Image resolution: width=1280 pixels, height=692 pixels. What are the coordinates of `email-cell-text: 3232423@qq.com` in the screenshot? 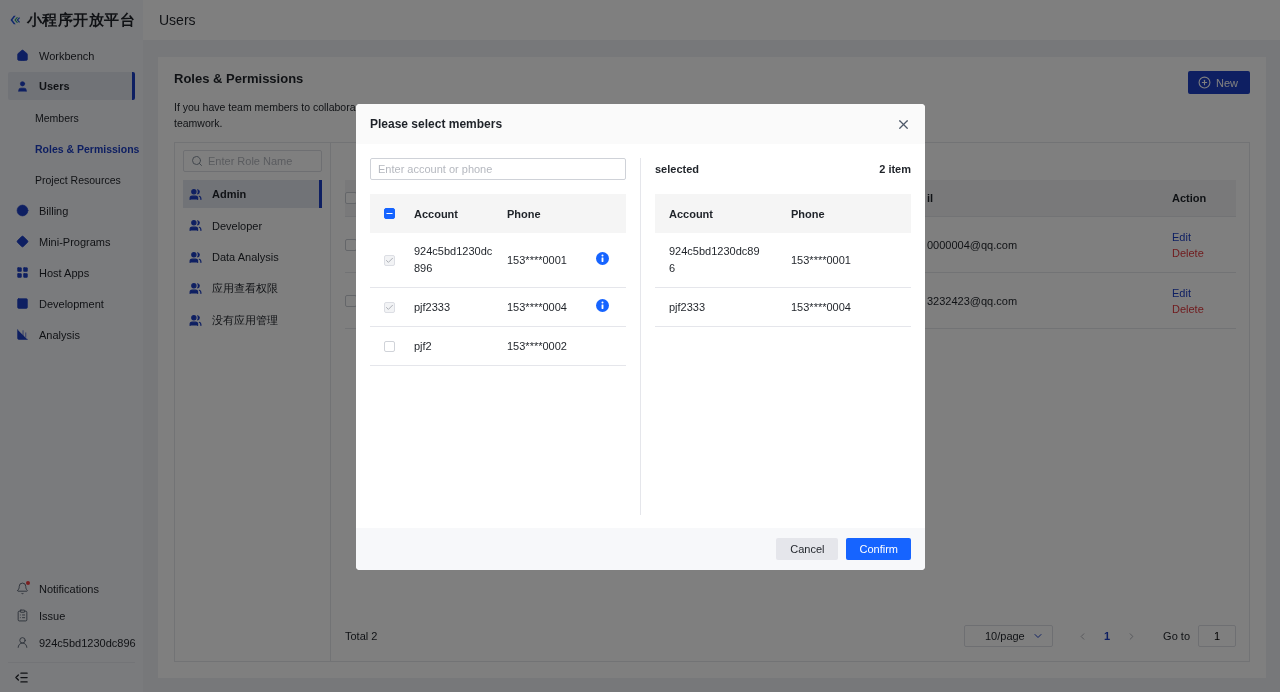 It's located at (972, 300).